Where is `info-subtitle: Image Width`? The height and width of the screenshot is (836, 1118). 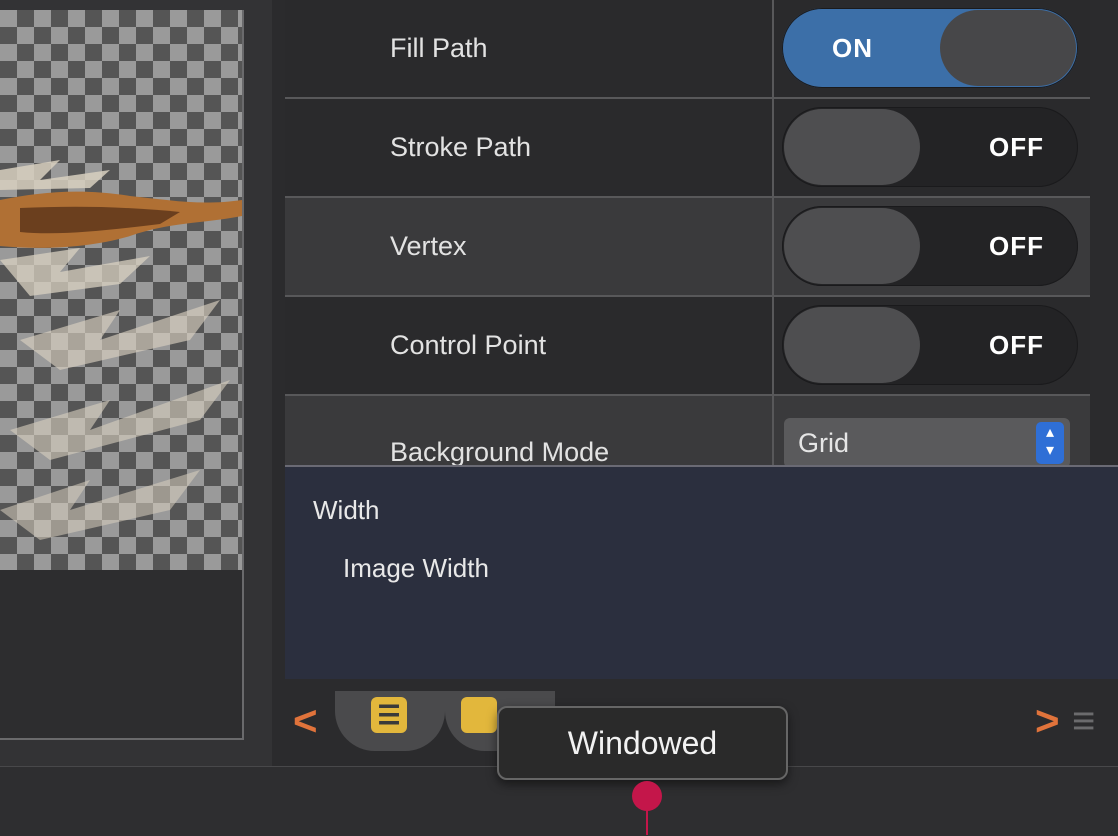
info-subtitle: Image Width is located at coordinates (416, 568).